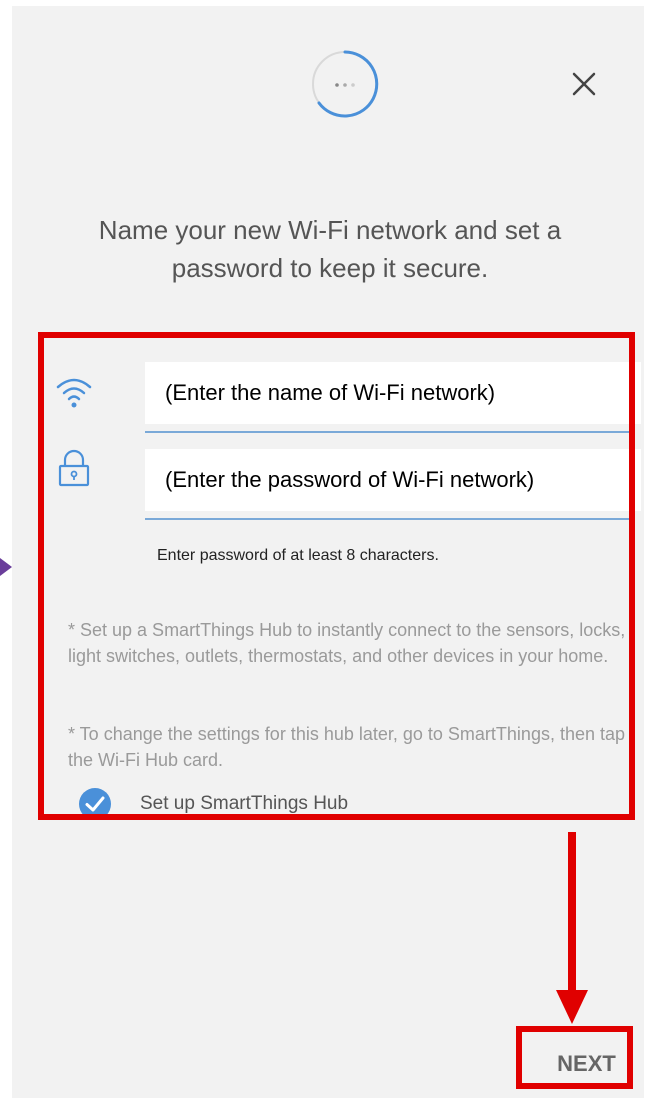 This screenshot has width=656, height=1106. Describe the element at coordinates (584, 84) in the screenshot. I see `close-icon` at that location.